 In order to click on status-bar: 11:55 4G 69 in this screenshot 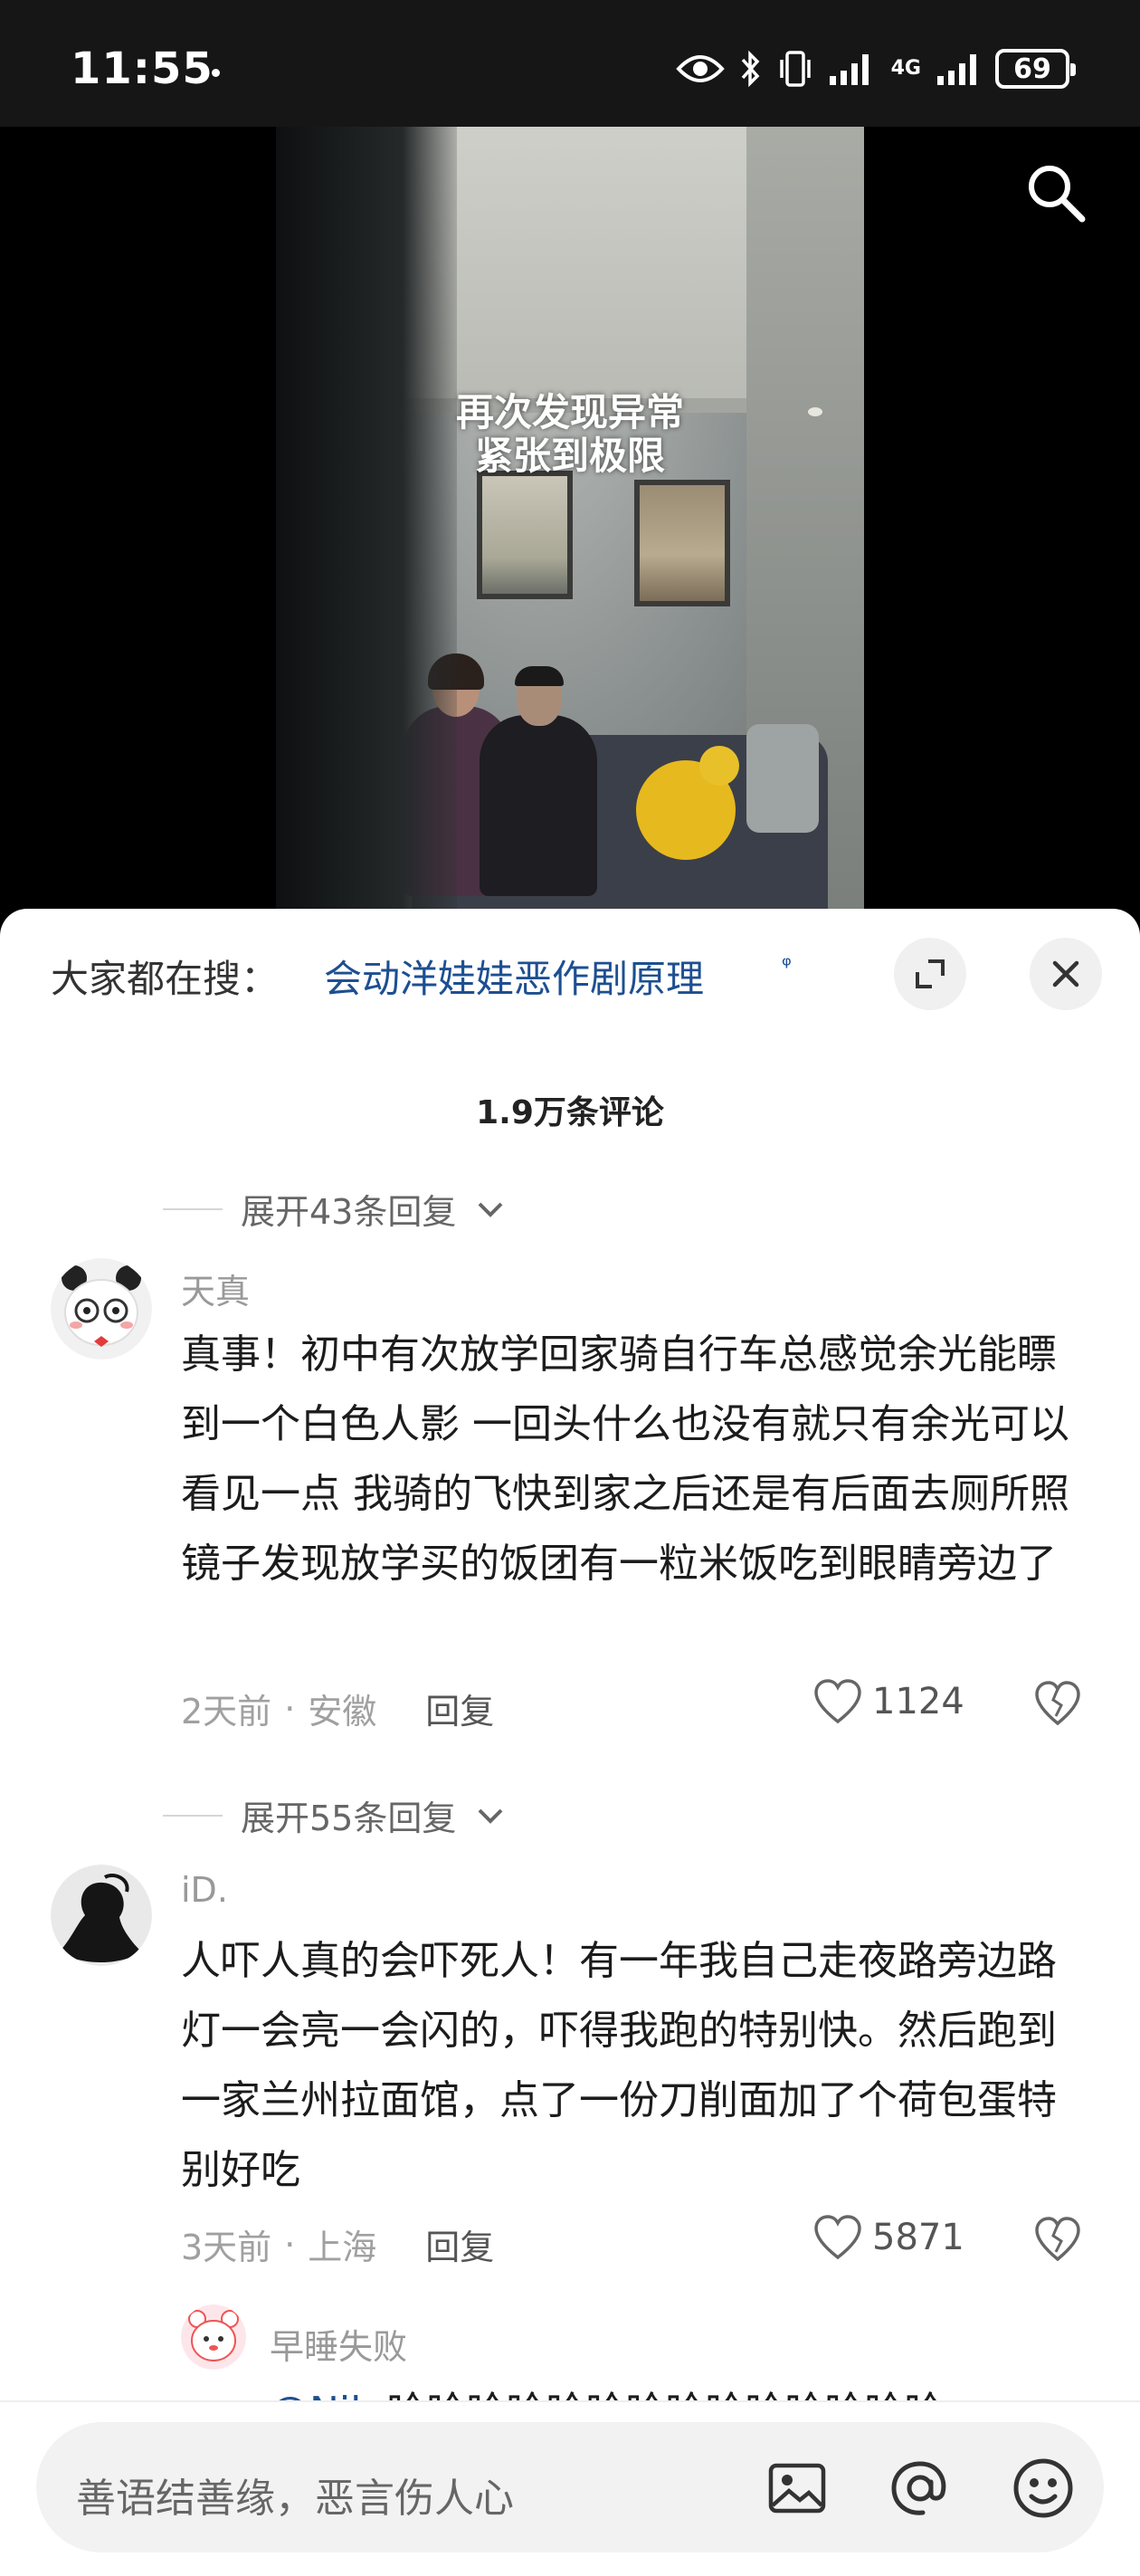, I will do `click(570, 64)`.